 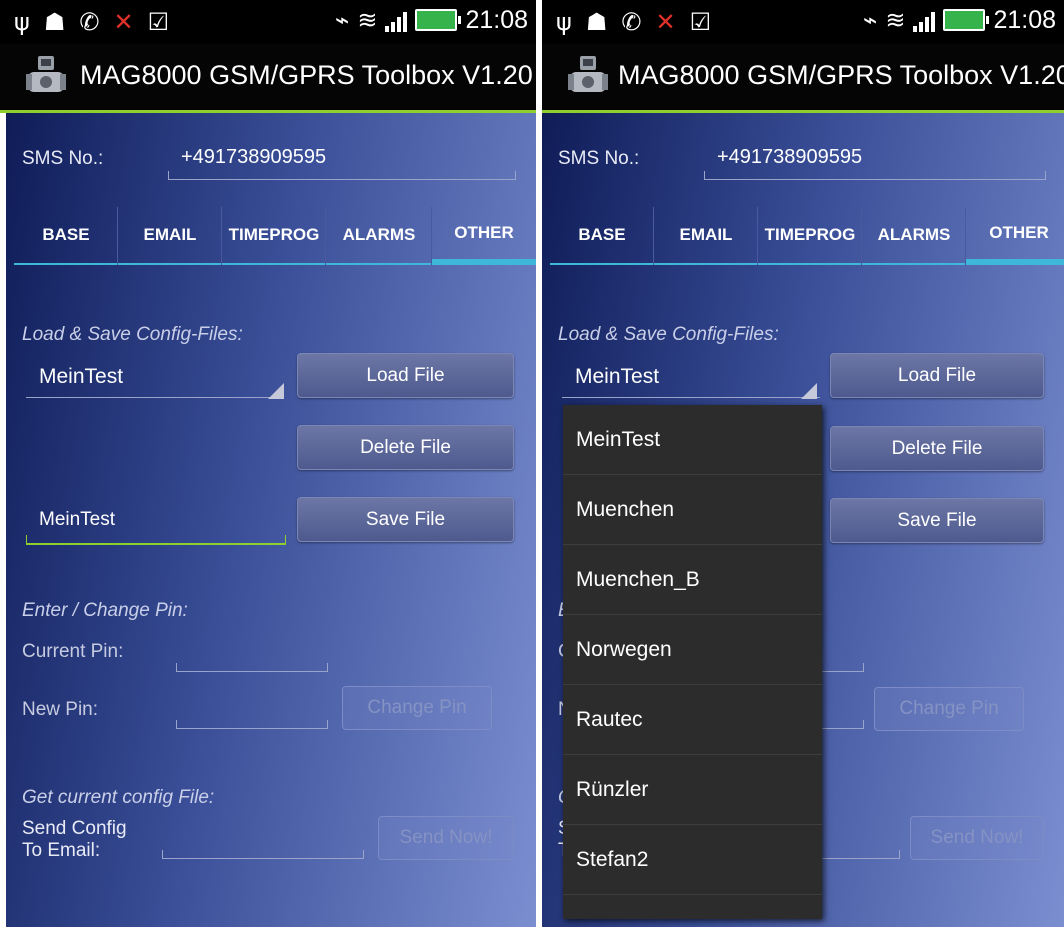 What do you see at coordinates (692, 790) in the screenshot?
I see `dropdown-option-runzler: Rünzler` at bounding box center [692, 790].